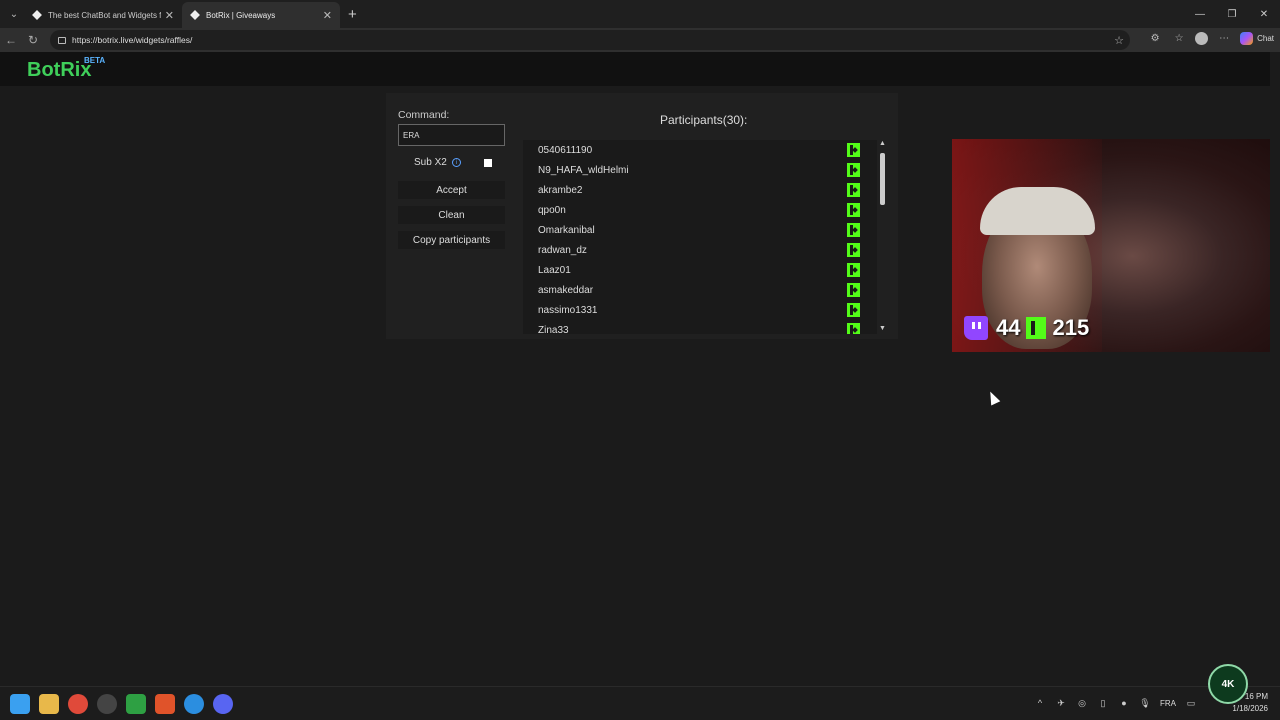 The width and height of the screenshot is (1280, 720). Describe the element at coordinates (882, 143) in the screenshot. I see `scroll-up-icon: ▲` at that location.